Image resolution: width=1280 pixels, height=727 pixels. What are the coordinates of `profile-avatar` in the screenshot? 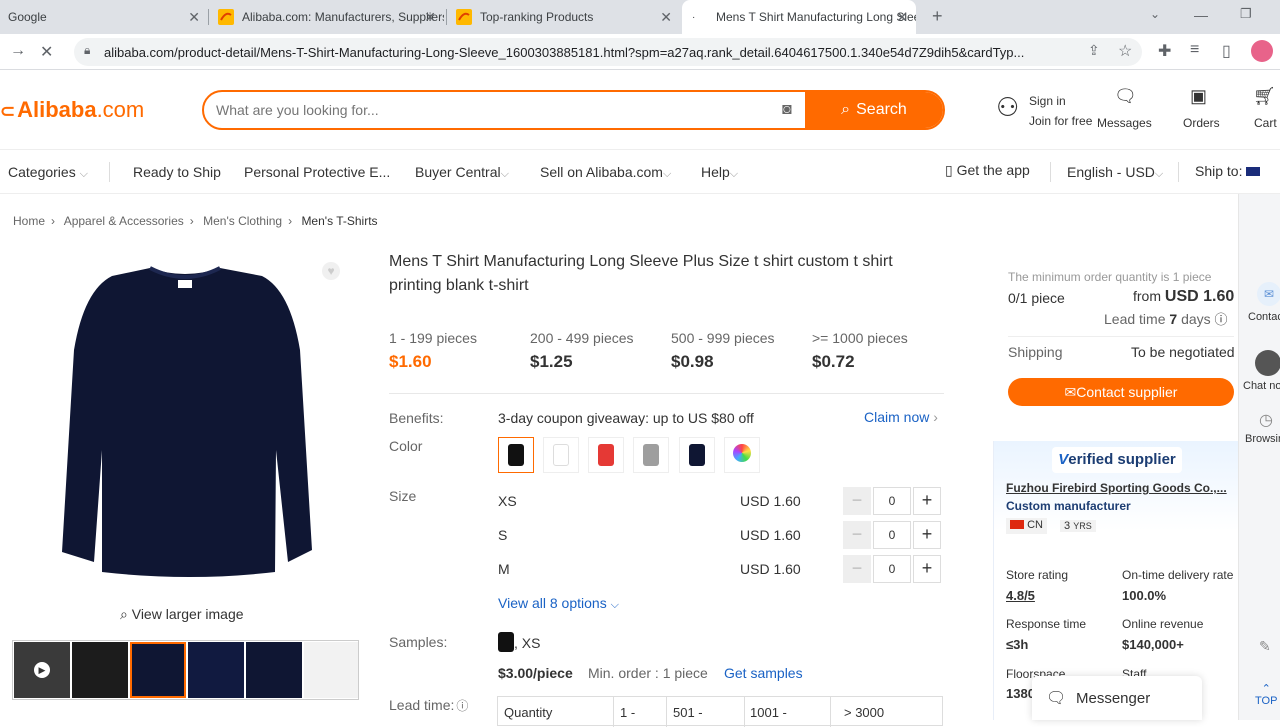 It's located at (1262, 51).